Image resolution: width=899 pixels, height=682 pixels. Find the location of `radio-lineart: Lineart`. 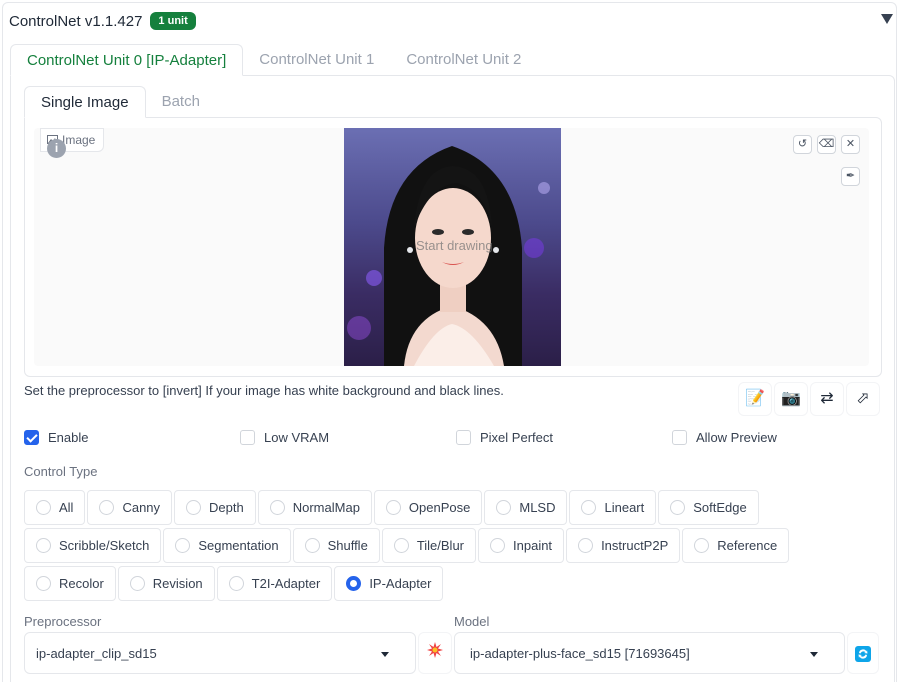

radio-lineart: Lineart is located at coordinates (613, 507).